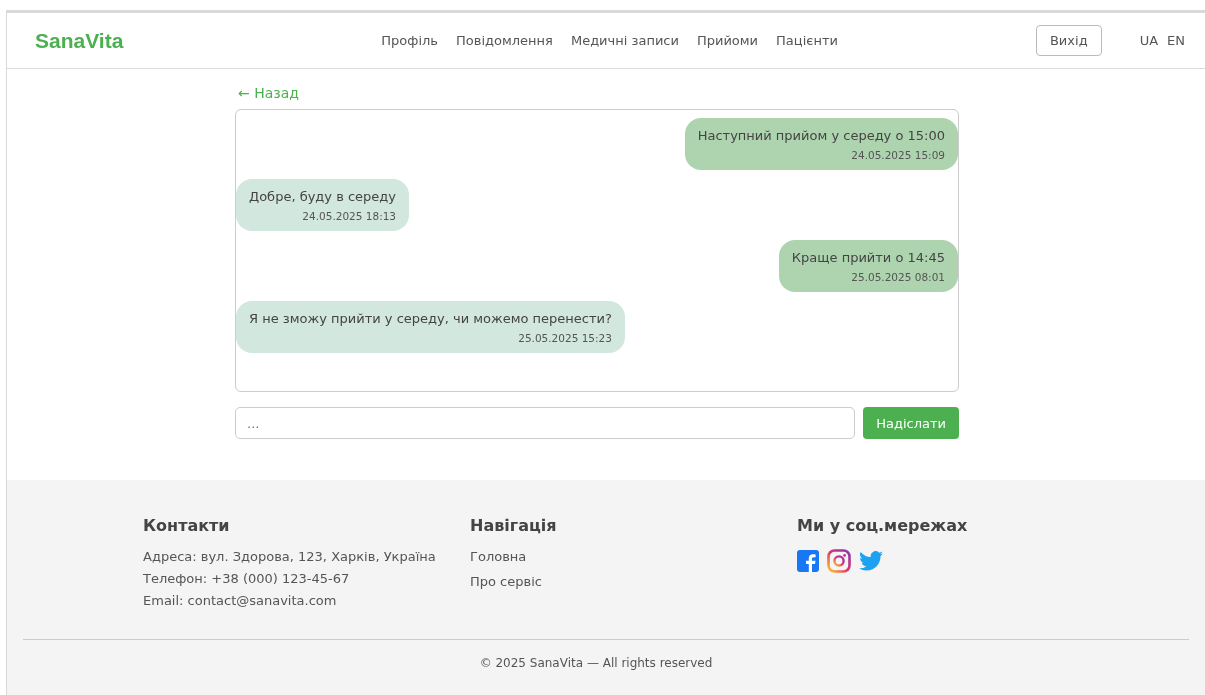 The height and width of the screenshot is (695, 1205). Describe the element at coordinates (430, 318) in the screenshot. I see `message-text: Я не зможу прийти у середу, чи можемо перенести?` at that location.